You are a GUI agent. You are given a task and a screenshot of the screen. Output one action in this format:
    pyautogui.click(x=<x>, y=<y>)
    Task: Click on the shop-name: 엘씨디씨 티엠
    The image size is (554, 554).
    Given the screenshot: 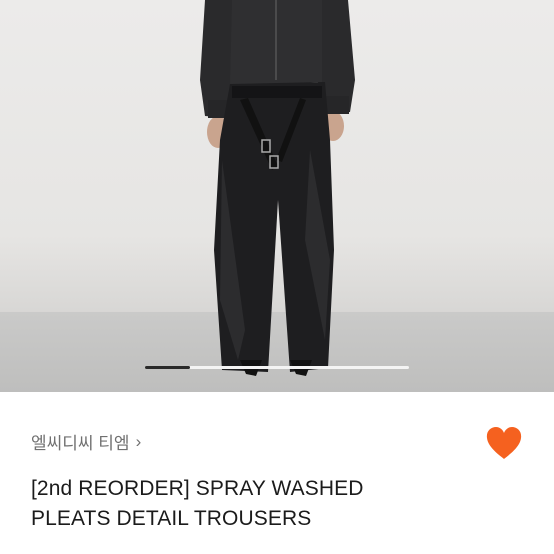 What is the action you would take?
    pyautogui.click(x=80, y=443)
    